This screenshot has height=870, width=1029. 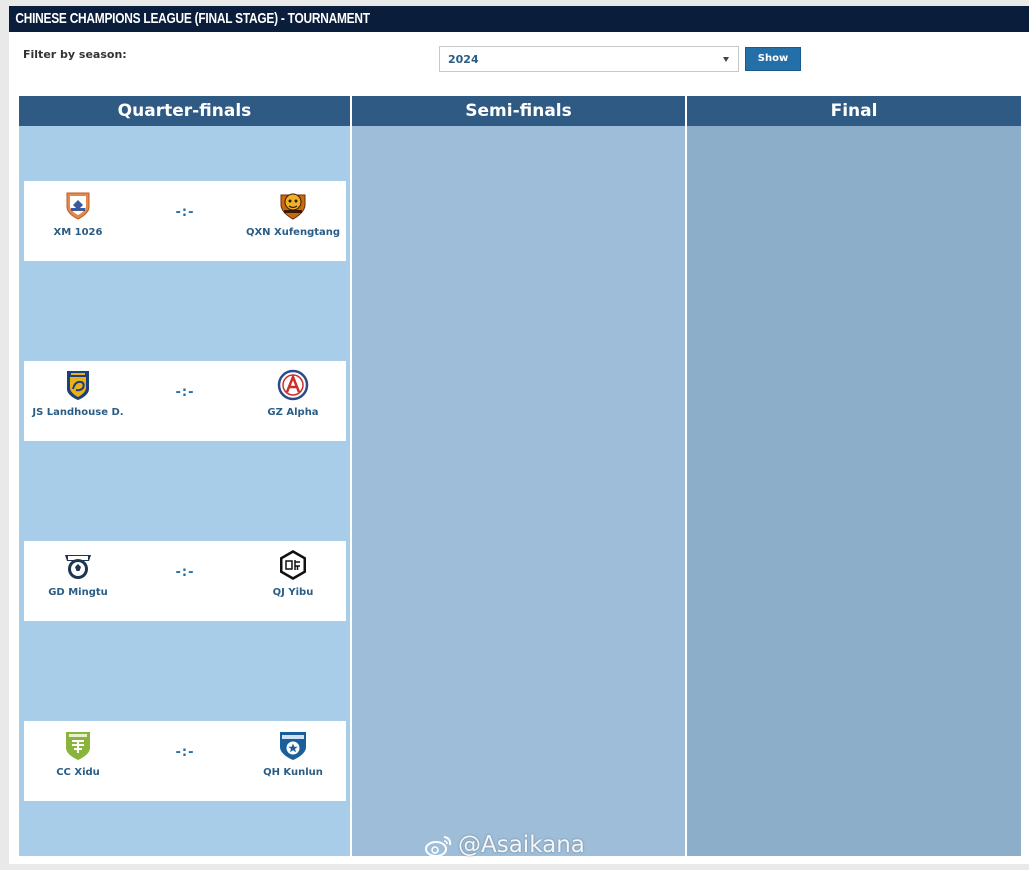 What do you see at coordinates (463, 59) in the screenshot?
I see `season-select-value: 2024` at bounding box center [463, 59].